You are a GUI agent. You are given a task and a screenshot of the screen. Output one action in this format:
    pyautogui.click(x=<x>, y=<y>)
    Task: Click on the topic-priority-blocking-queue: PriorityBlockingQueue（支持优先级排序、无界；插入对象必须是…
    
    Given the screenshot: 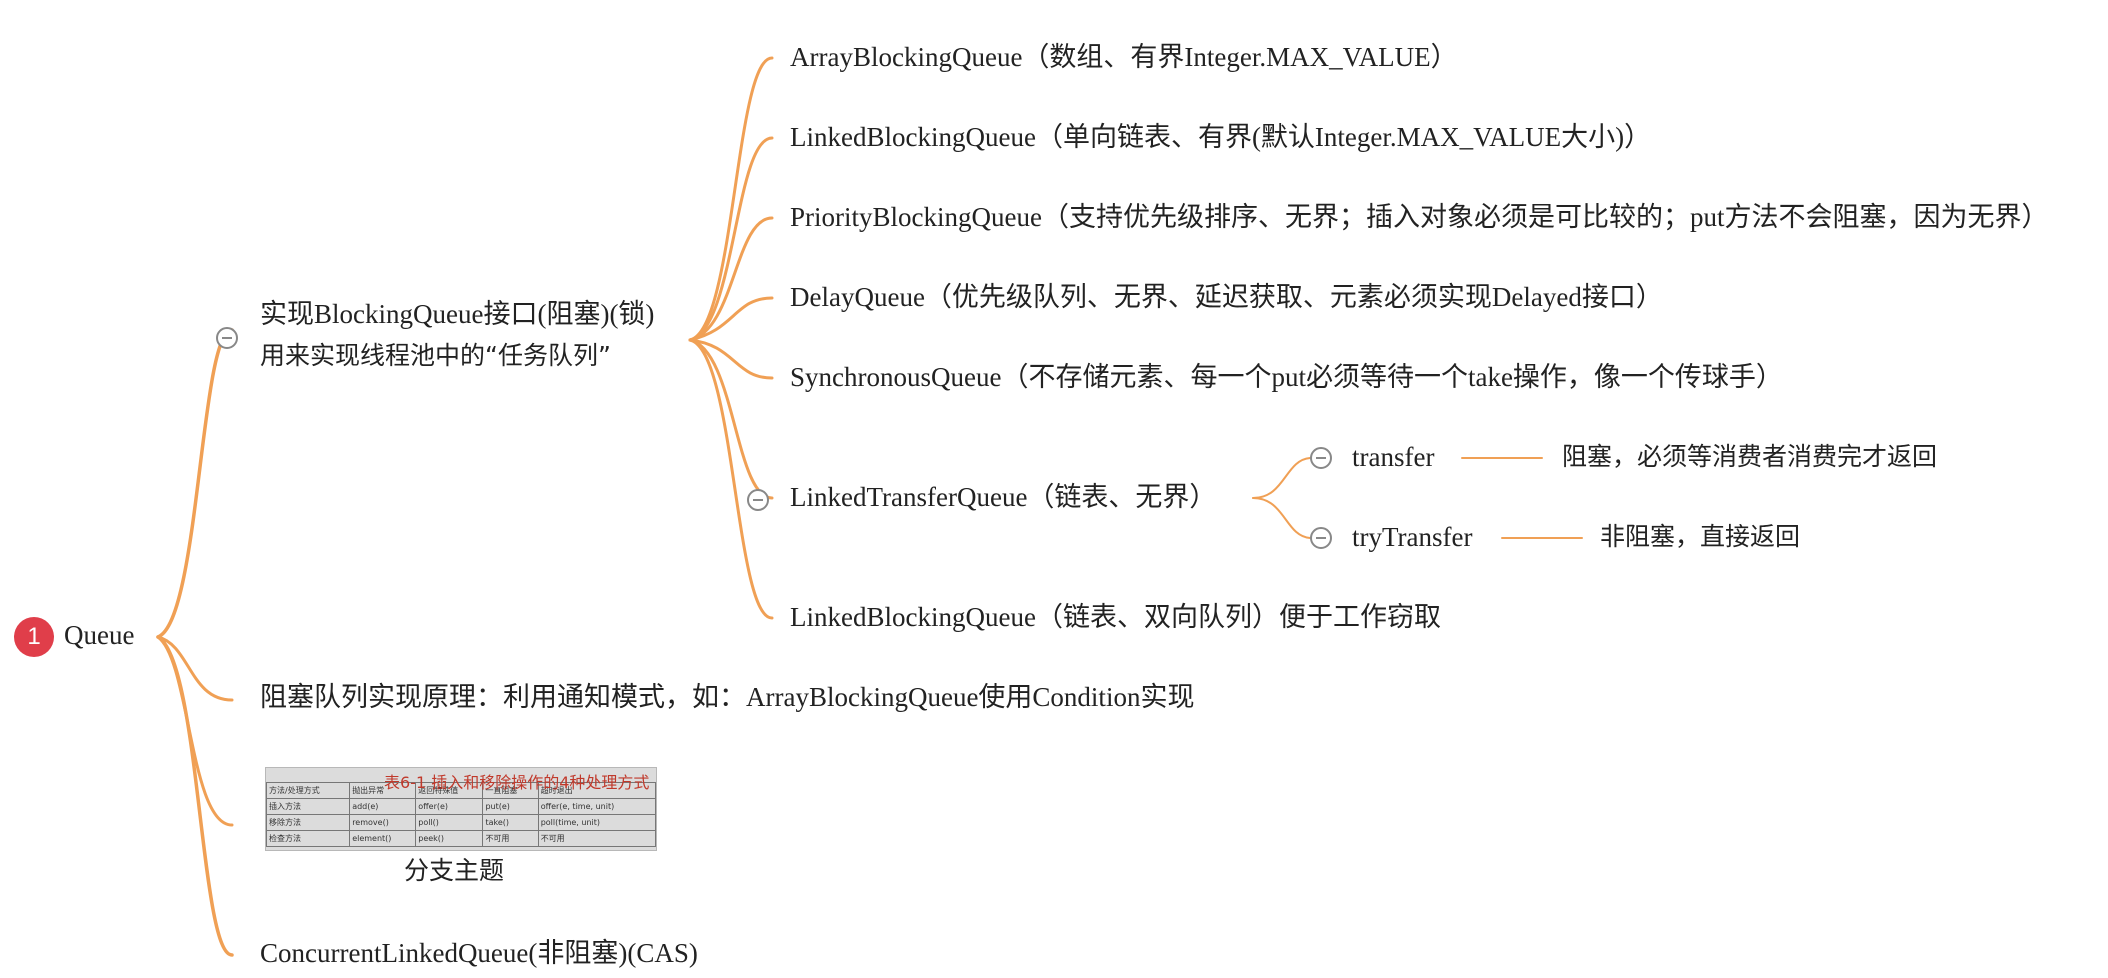 What is the action you would take?
    pyautogui.click(x=1419, y=217)
    